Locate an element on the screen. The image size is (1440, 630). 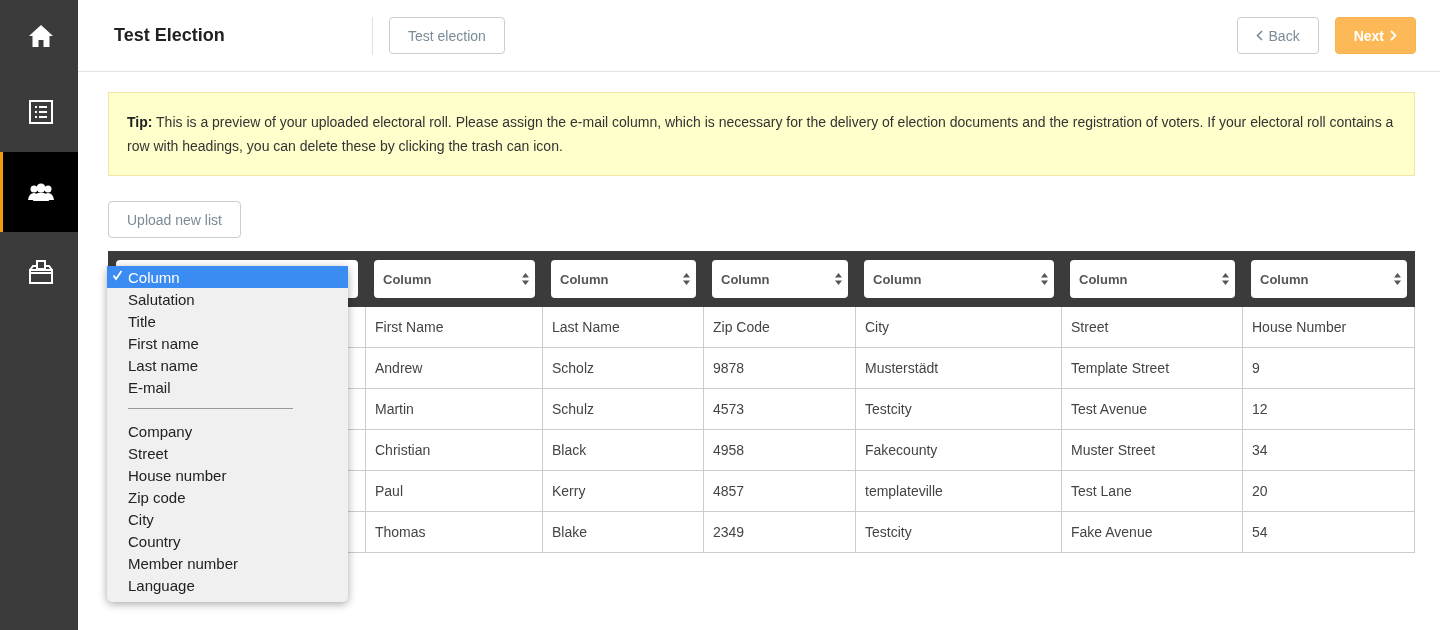
chevron-left-icon is located at coordinates (1259, 35).